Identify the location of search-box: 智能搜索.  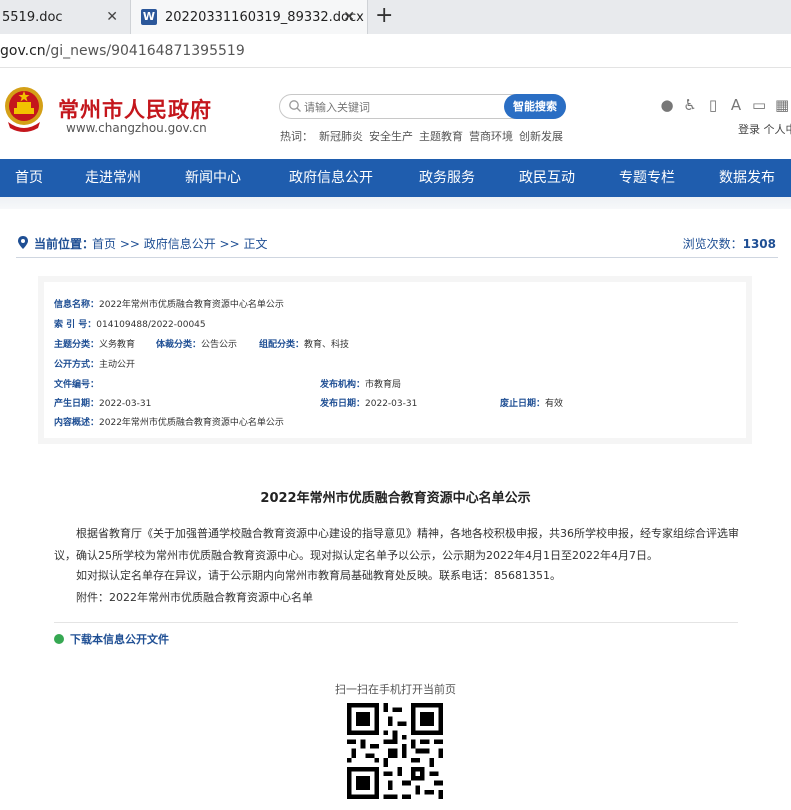
(422, 106).